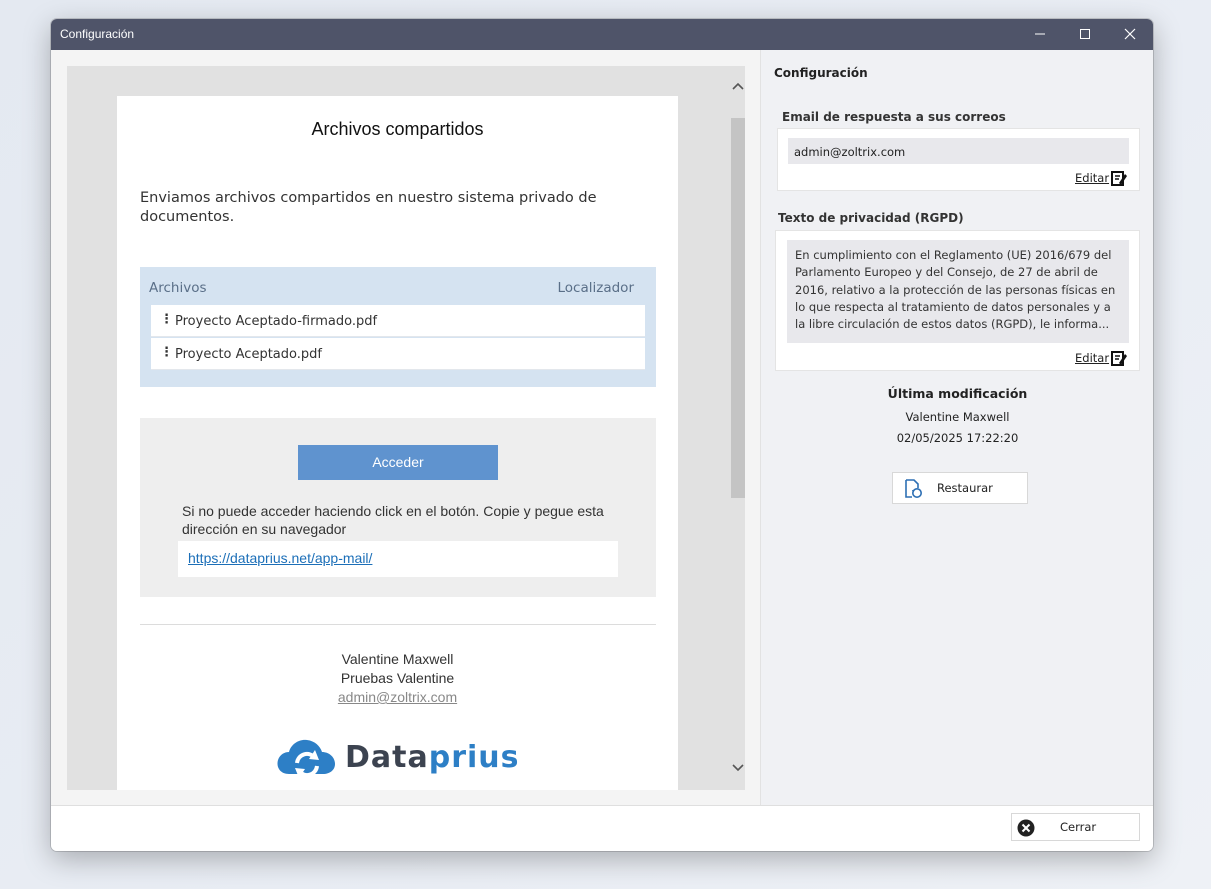  Describe the element at coordinates (958, 151) in the screenshot. I see `reply-email-field: admin@zoltrix.com` at that location.